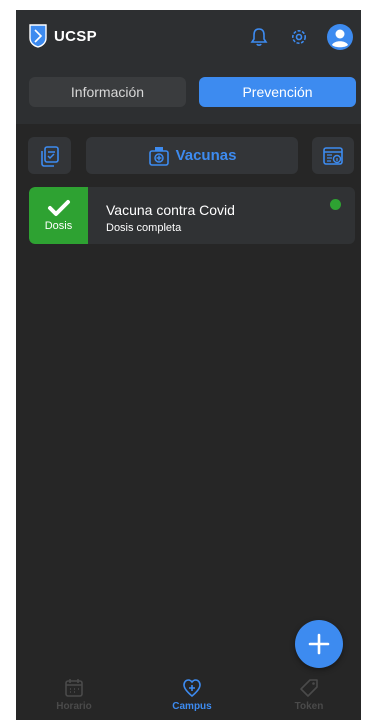 This screenshot has width=370, height=720. Describe the element at coordinates (74, 706) in the screenshot. I see `nav-horario-label: Horario` at that location.